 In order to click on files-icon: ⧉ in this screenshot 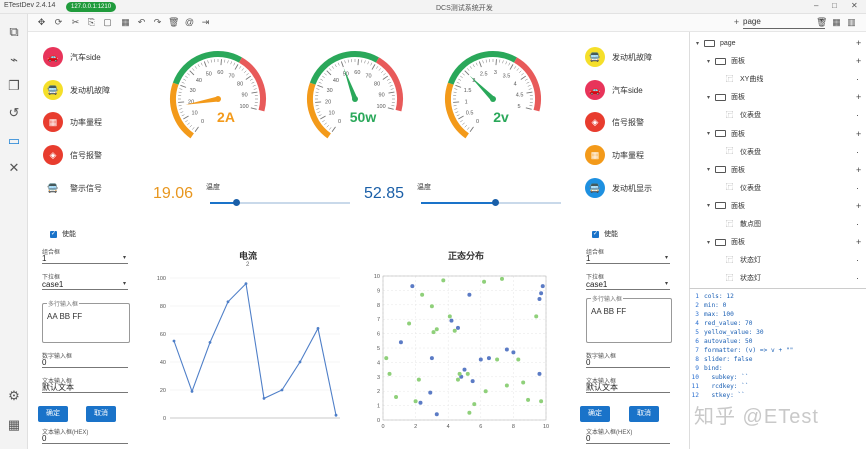, I will do `click(14, 32)`.